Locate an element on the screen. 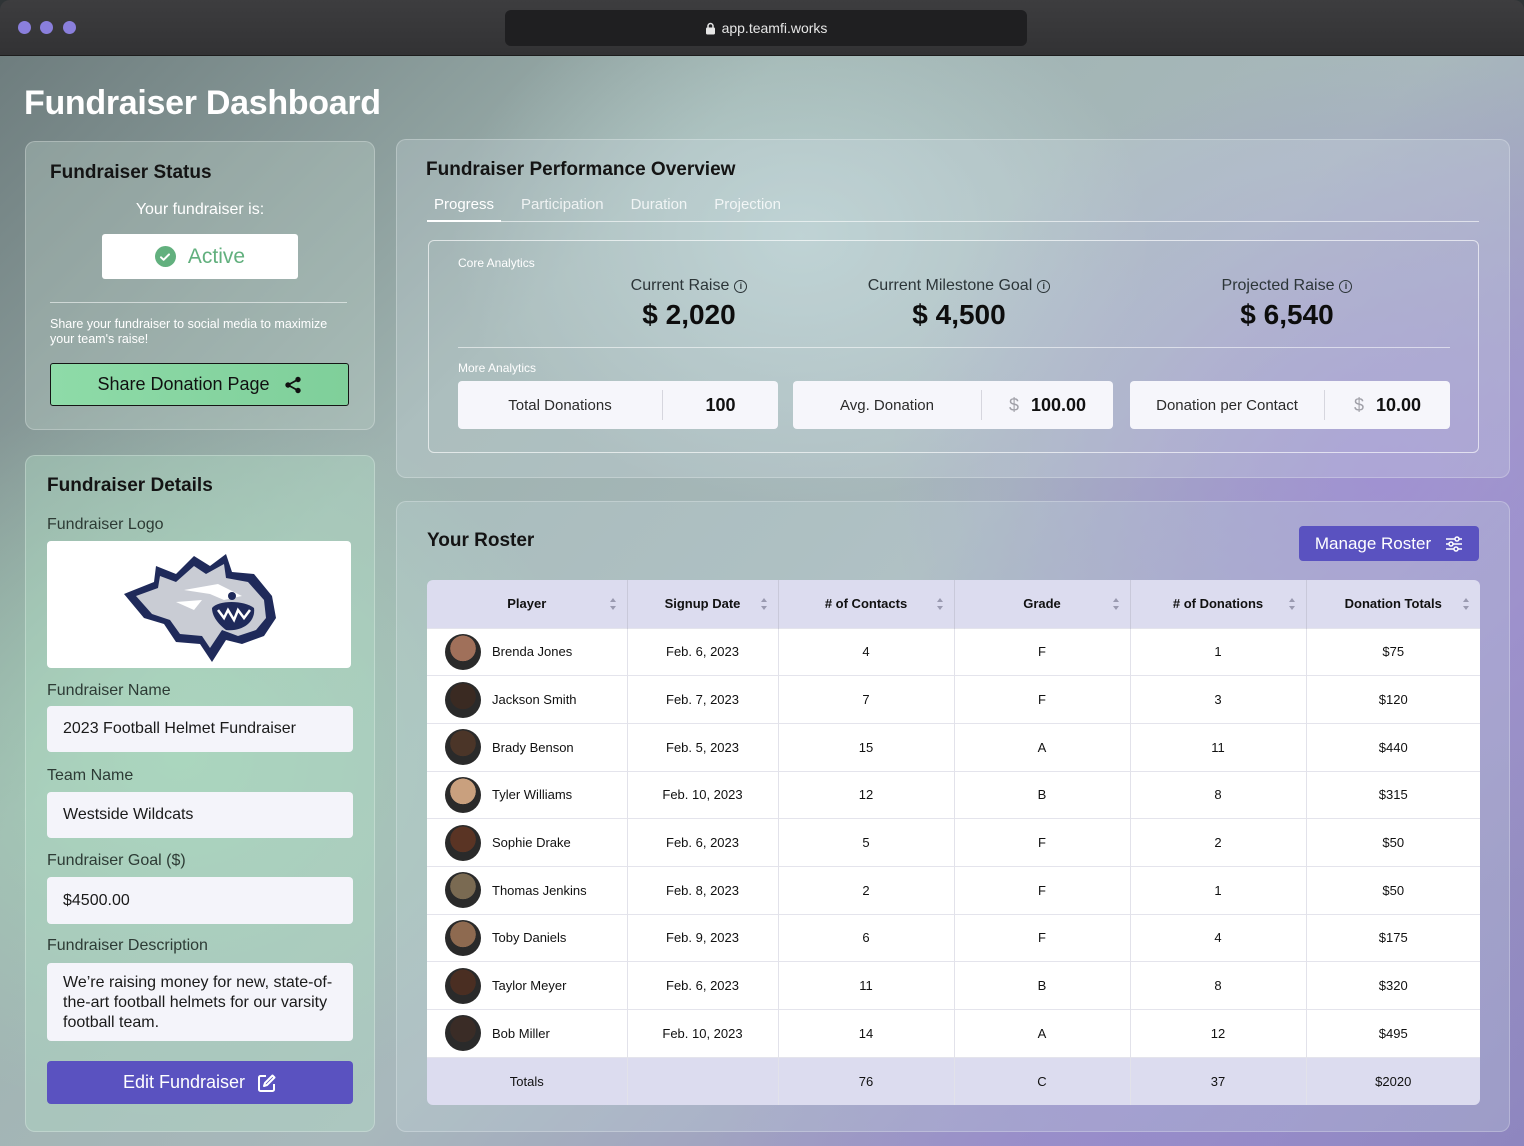 Image resolution: width=1524 pixels, height=1146 pixels. stat-value: 100.00 is located at coordinates (1058, 404).